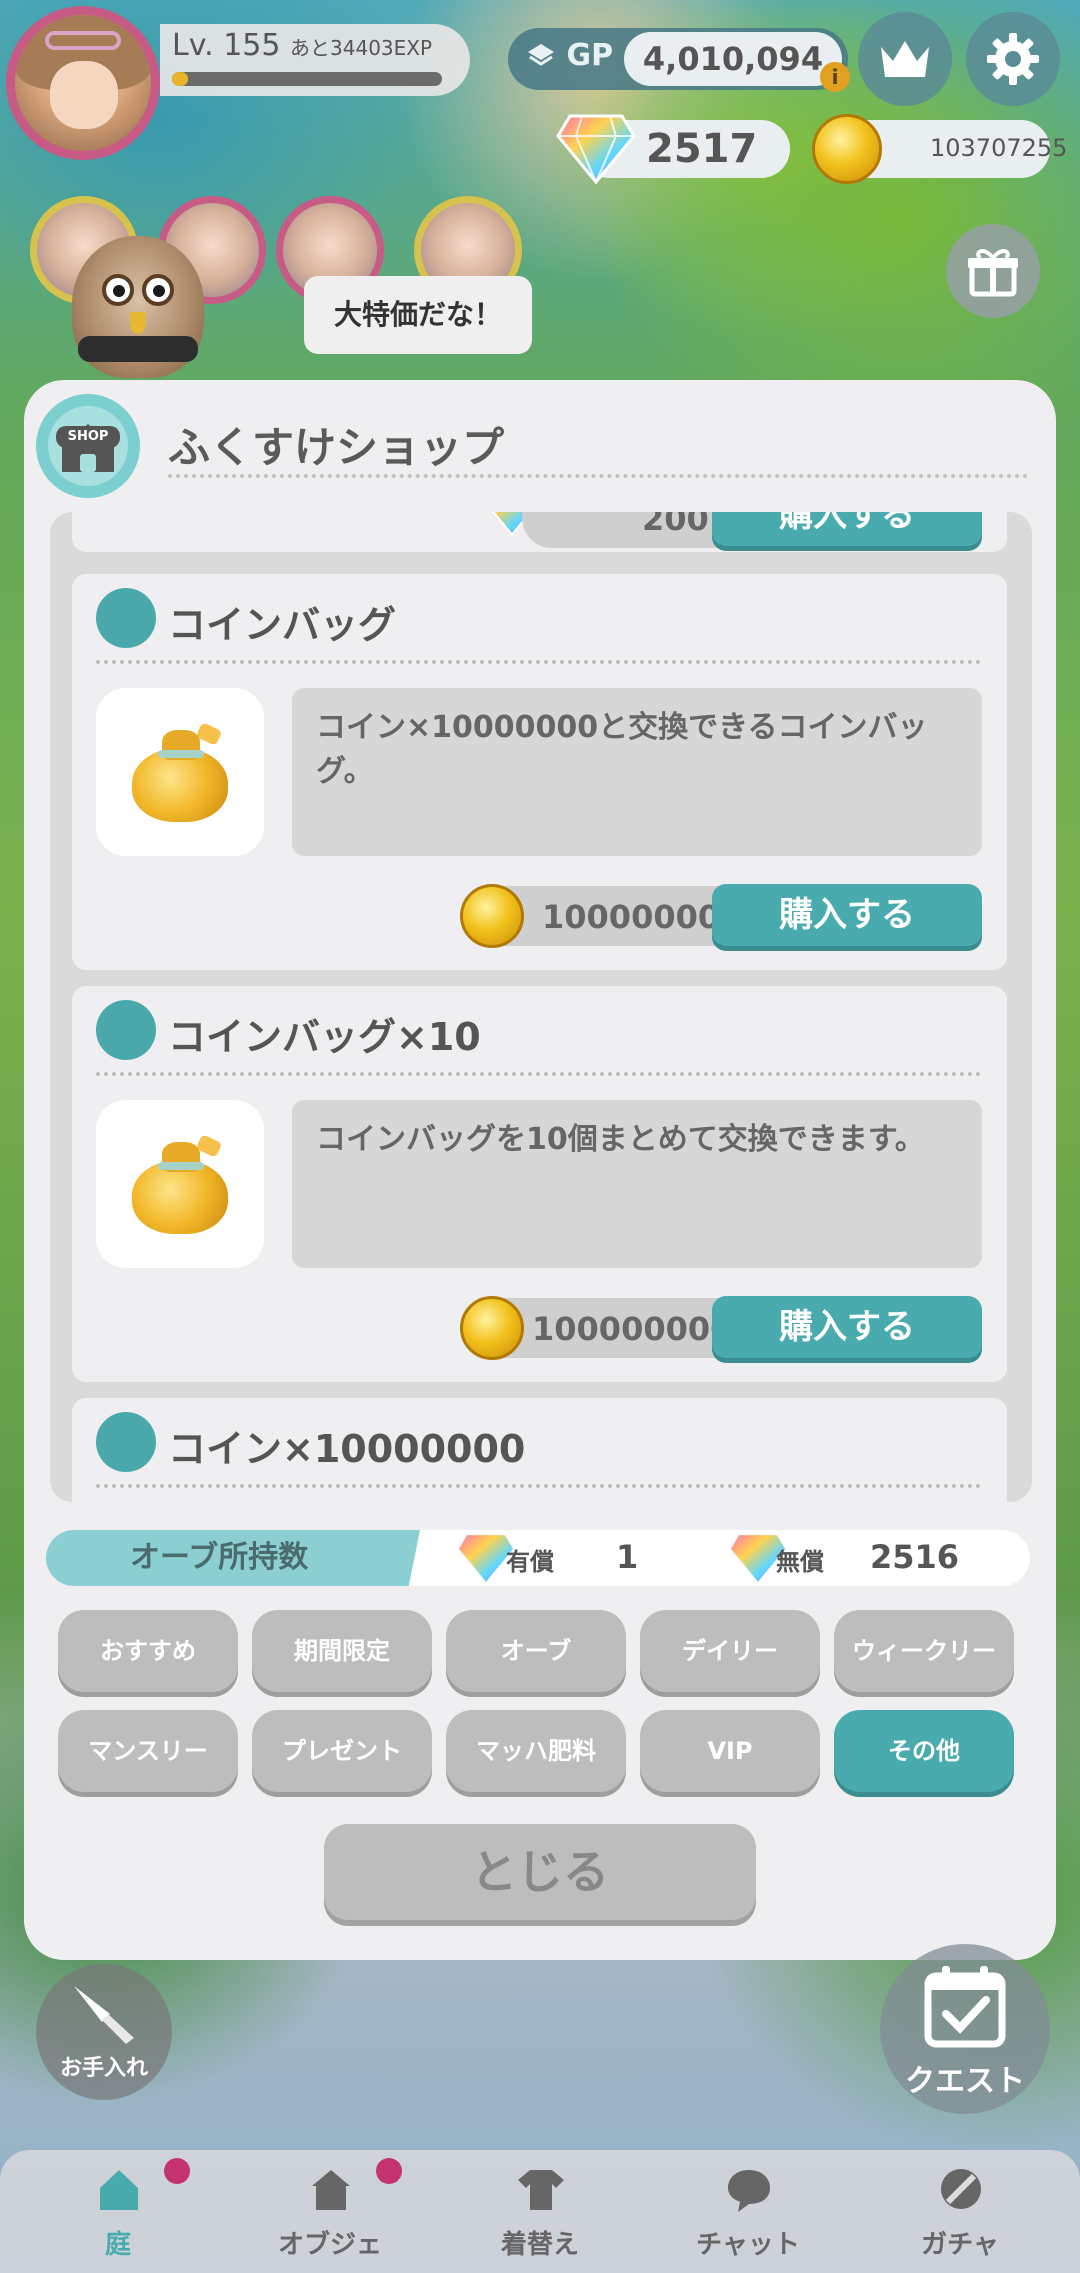  What do you see at coordinates (307, 79) in the screenshot?
I see `exp-progress-track` at bounding box center [307, 79].